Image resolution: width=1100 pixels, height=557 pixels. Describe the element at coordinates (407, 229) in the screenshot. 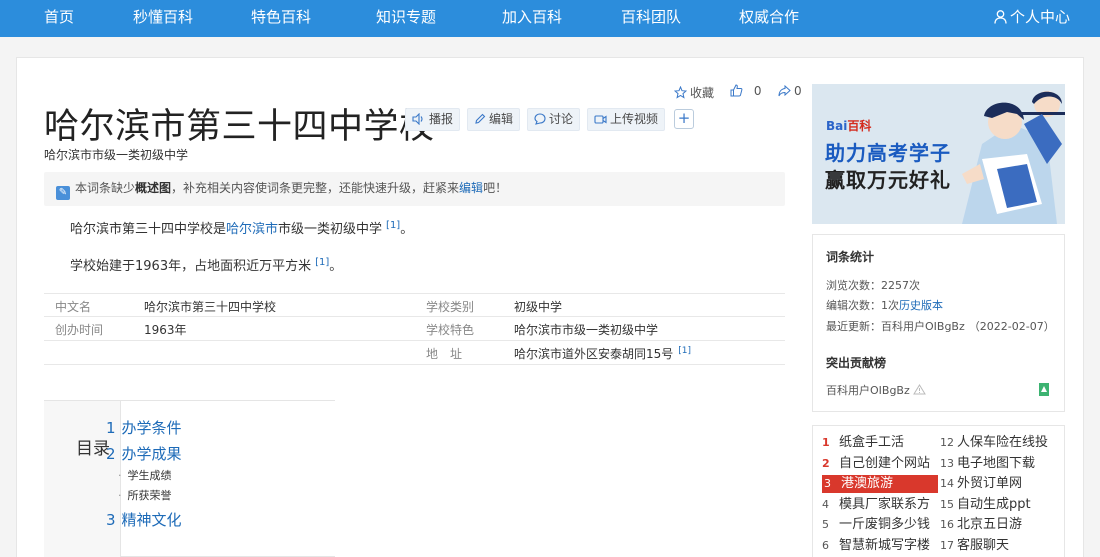

I see `paragraph-end: 。` at that location.